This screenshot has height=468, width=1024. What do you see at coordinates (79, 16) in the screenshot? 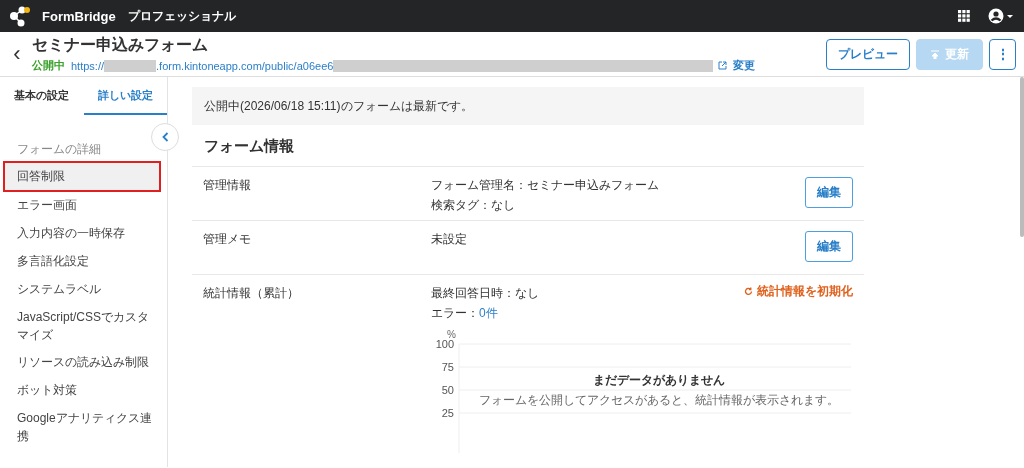
I see `brand-name: FormBridge` at bounding box center [79, 16].